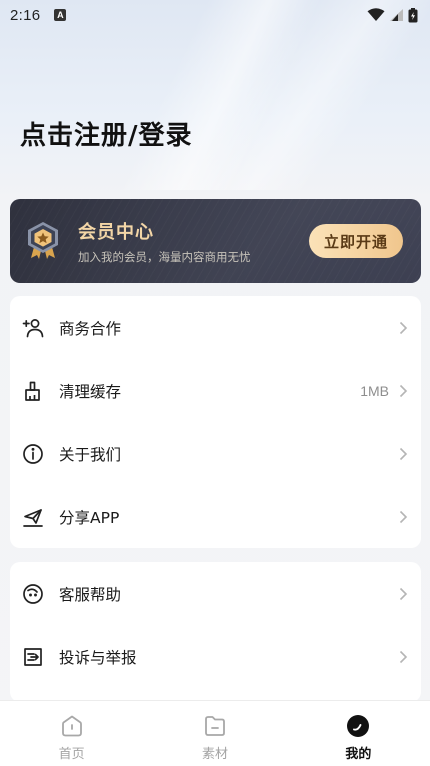 The image size is (430, 766). Describe the element at coordinates (71, 754) in the screenshot. I see `nav-label: 首页` at that location.